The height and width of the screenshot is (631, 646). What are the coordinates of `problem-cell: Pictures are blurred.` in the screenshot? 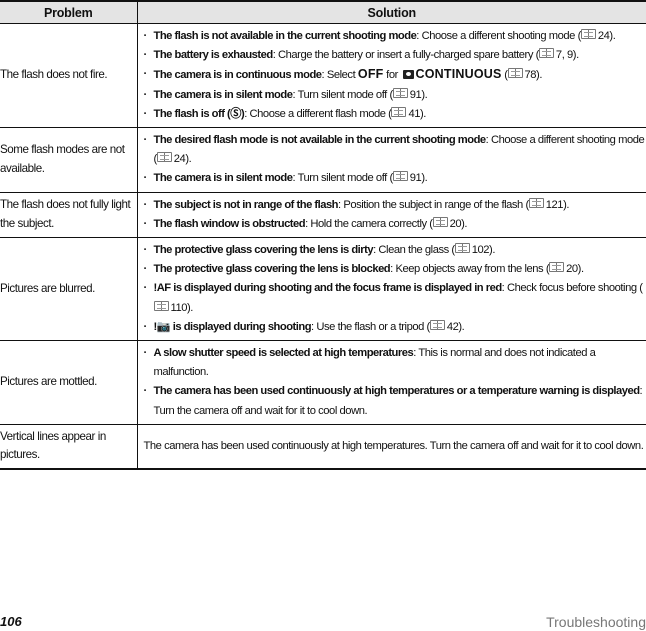 It's located at (69, 289).